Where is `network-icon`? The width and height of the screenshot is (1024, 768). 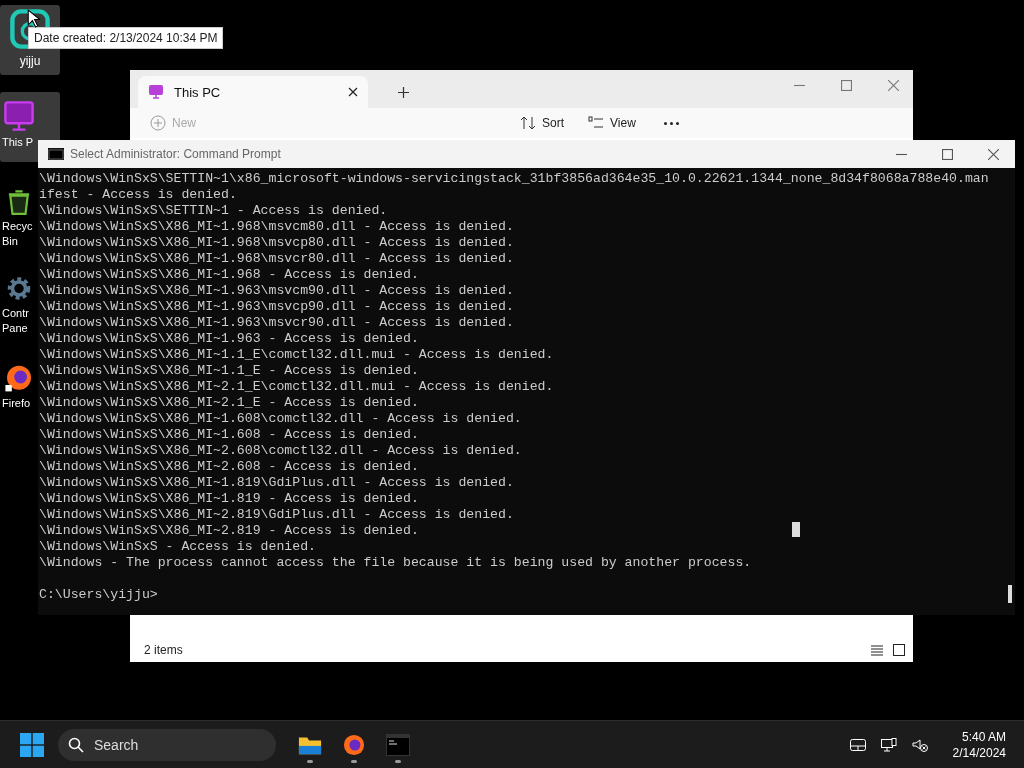
network-icon is located at coordinates (888, 744).